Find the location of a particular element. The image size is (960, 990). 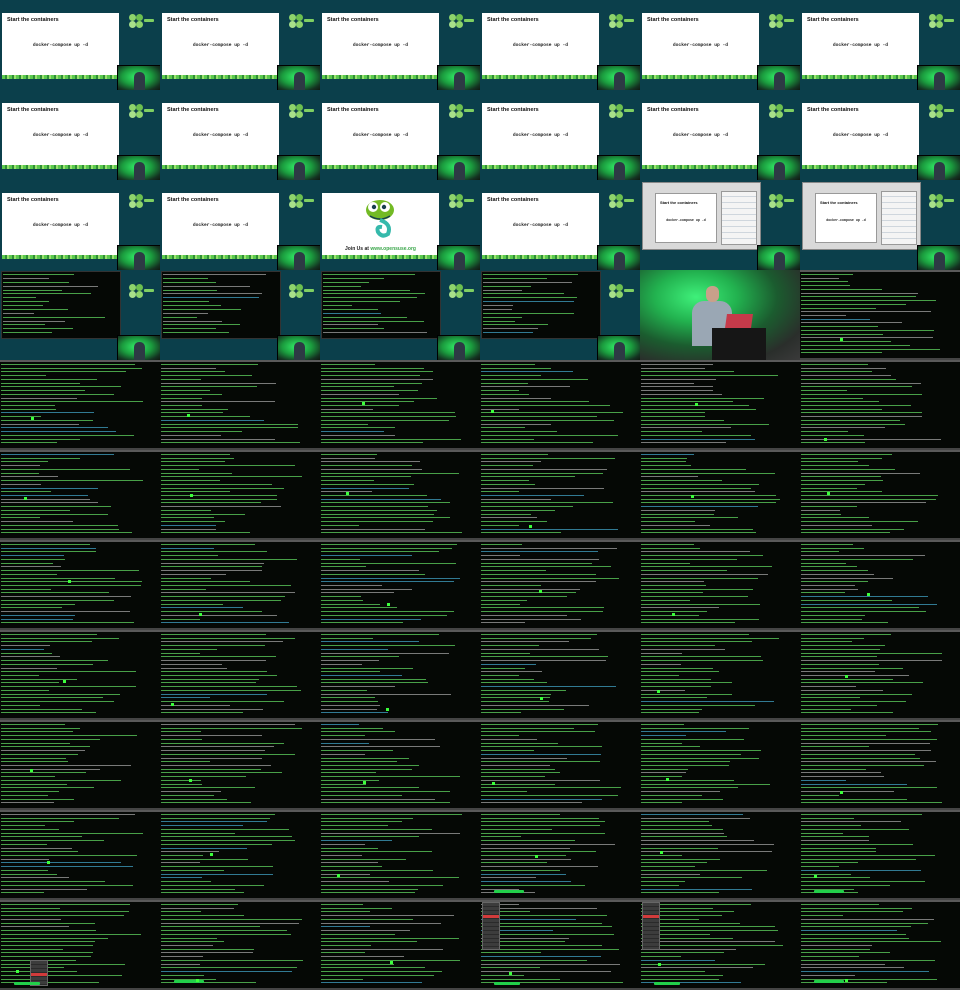

grass-decoration is located at coordinates (860, 167).